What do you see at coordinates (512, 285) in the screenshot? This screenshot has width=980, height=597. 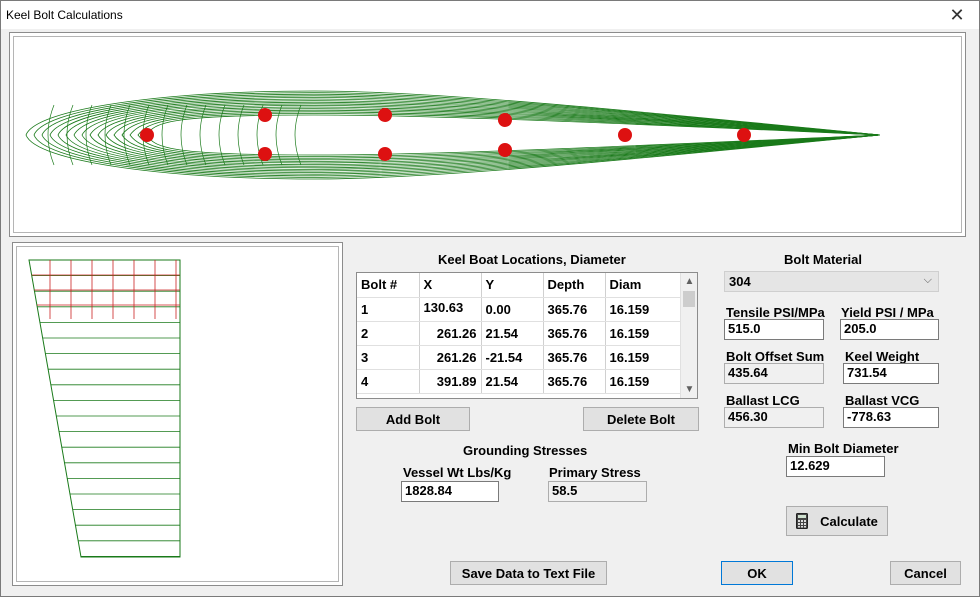 I see `col-y: Y` at bounding box center [512, 285].